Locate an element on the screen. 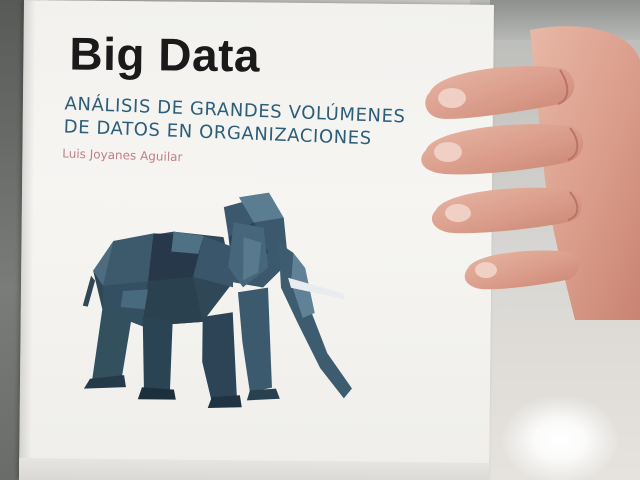  book-bottom-edge is located at coordinates (254, 468).